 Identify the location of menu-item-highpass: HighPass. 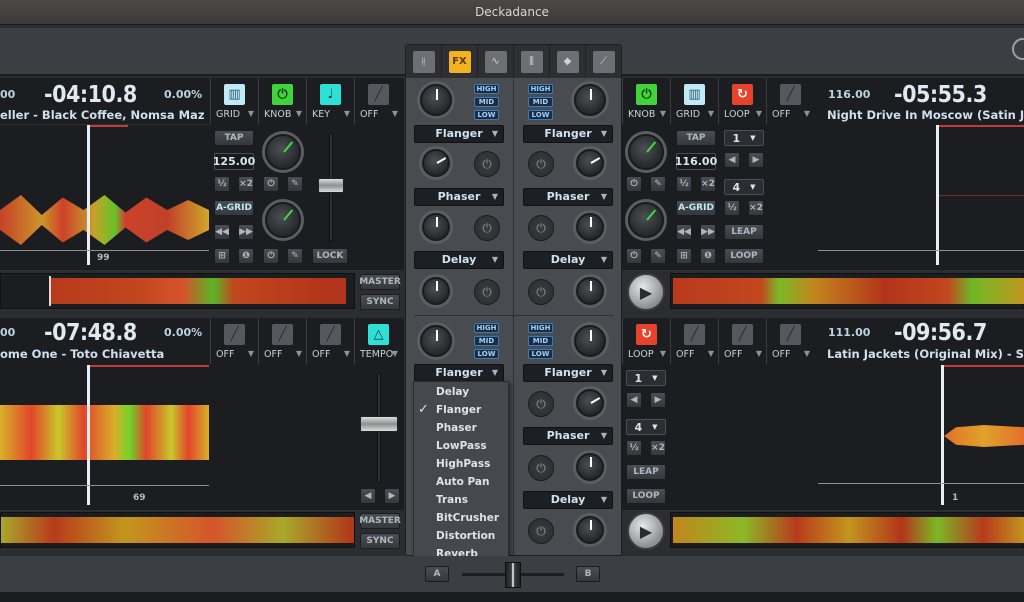
(463, 464).